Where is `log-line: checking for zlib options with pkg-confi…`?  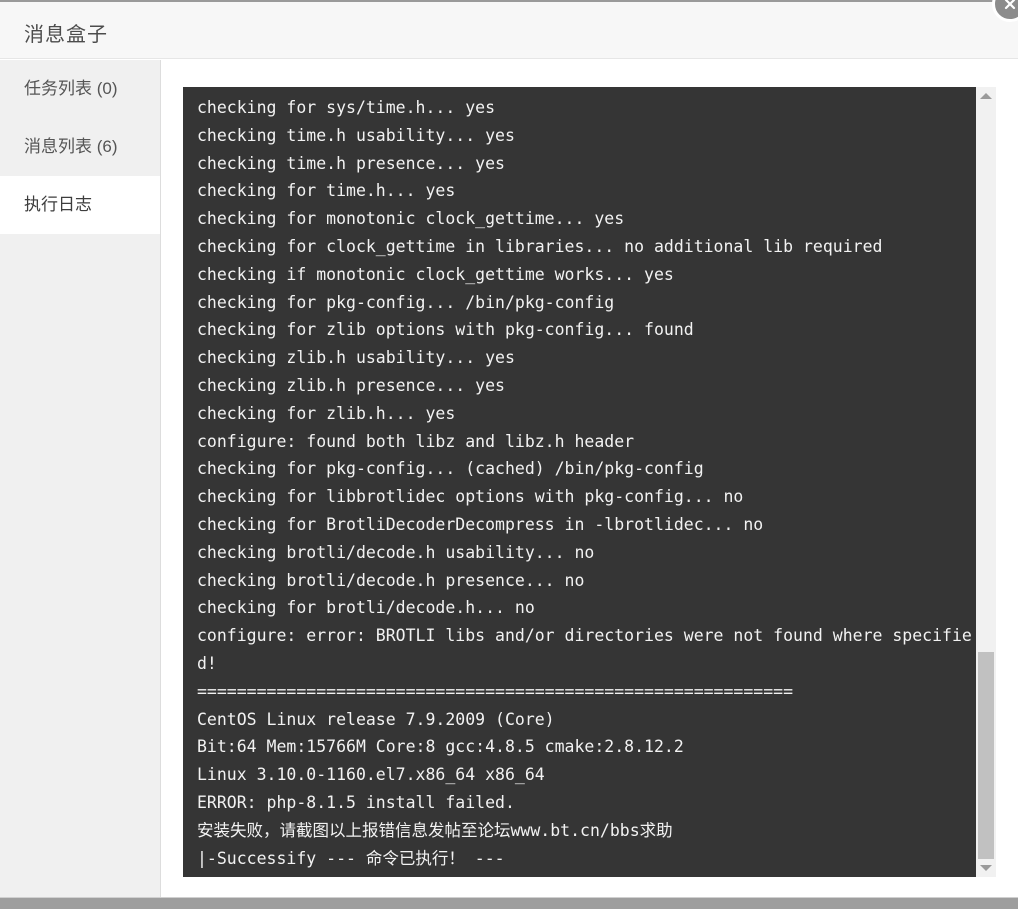
log-line: checking for zlib options with pkg-confi… is located at coordinates (445, 330).